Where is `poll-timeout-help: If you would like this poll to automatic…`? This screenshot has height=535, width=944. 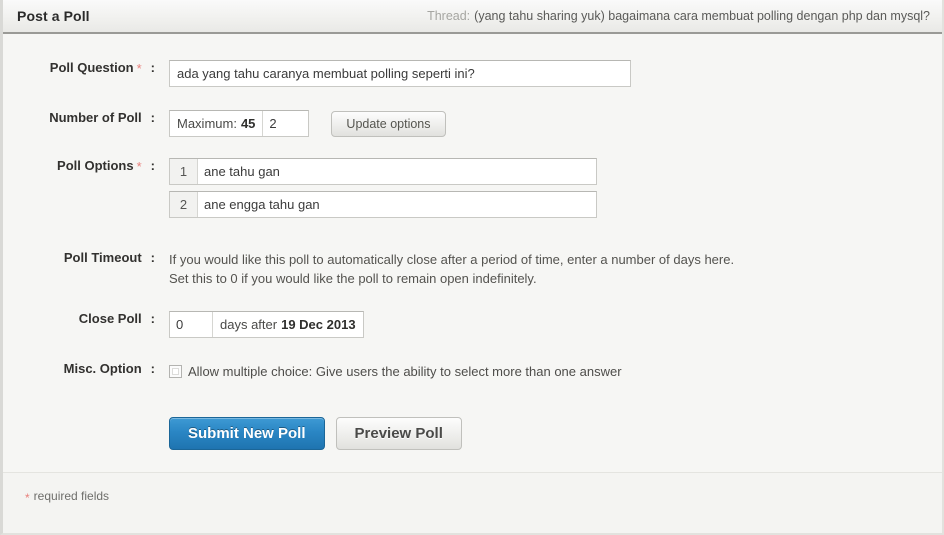 poll-timeout-help: If you would like this poll to automatic… is located at coordinates (451, 269).